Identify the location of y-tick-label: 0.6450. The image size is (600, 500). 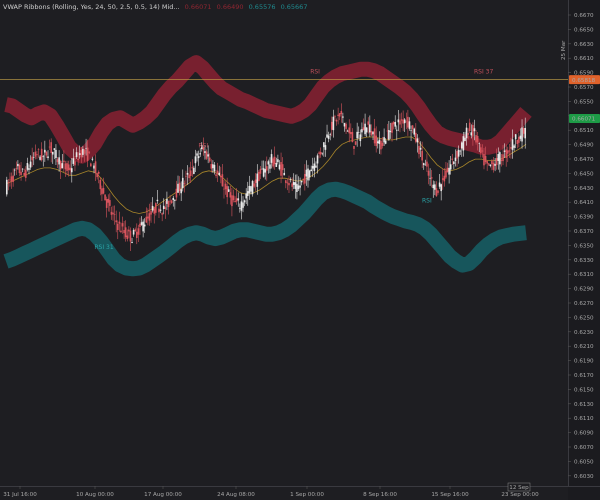
(584, 174).